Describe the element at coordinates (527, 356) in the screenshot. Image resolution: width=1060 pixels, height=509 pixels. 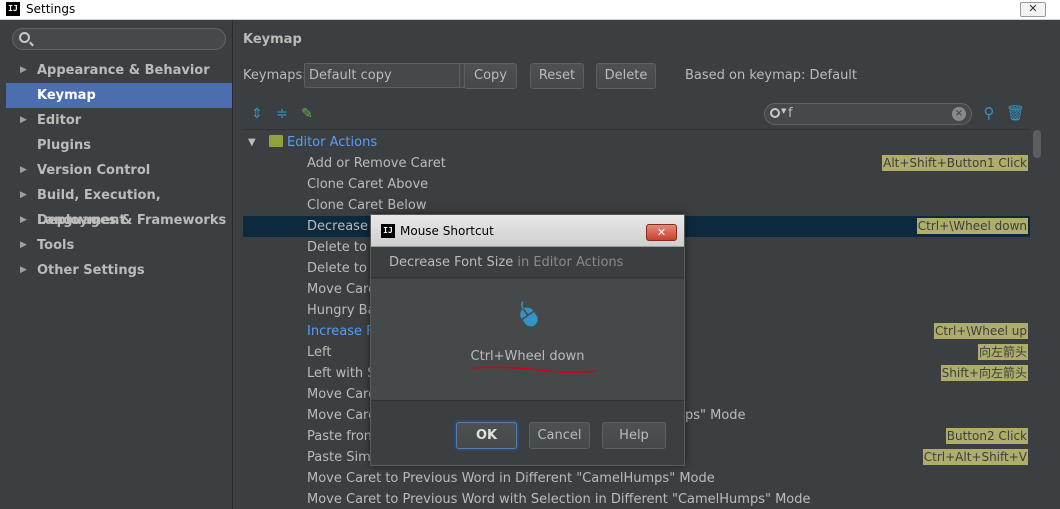
I see `dialog-shortcut-text: Ctrl+Wheel down` at that location.